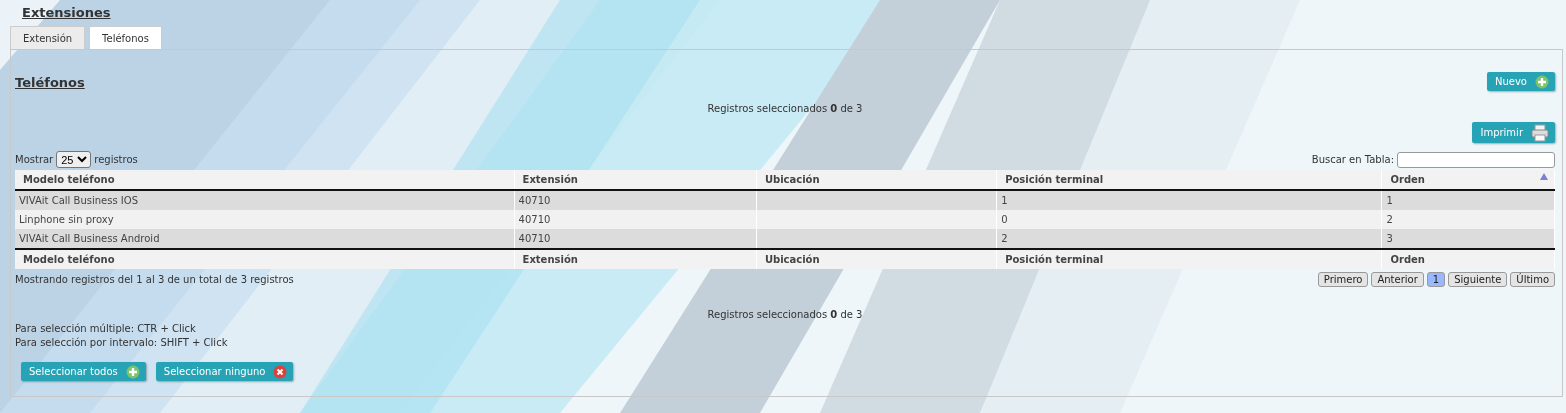 This screenshot has height=413, width=1566. What do you see at coordinates (265, 239) in the screenshot?
I see `table-cell: VIVAit Call Business Android` at bounding box center [265, 239].